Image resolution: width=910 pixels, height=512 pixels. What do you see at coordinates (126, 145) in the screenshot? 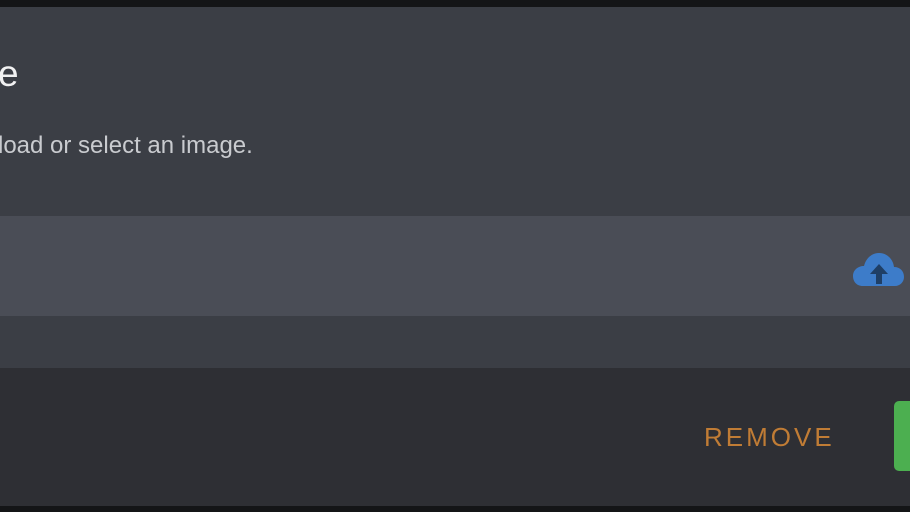
I see `dialog-subtitle: load or select an image.` at bounding box center [126, 145].